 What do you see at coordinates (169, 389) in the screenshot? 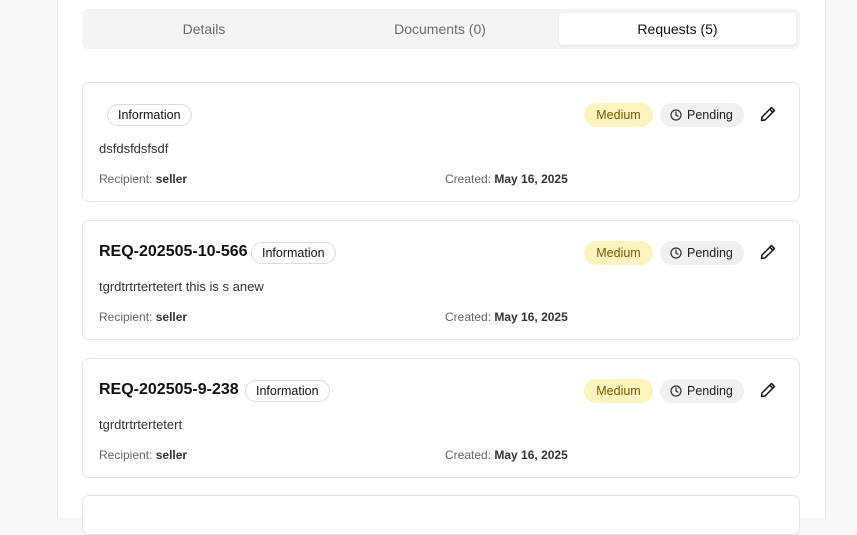
I see `request-id: REQ-202505-9-238` at bounding box center [169, 389].